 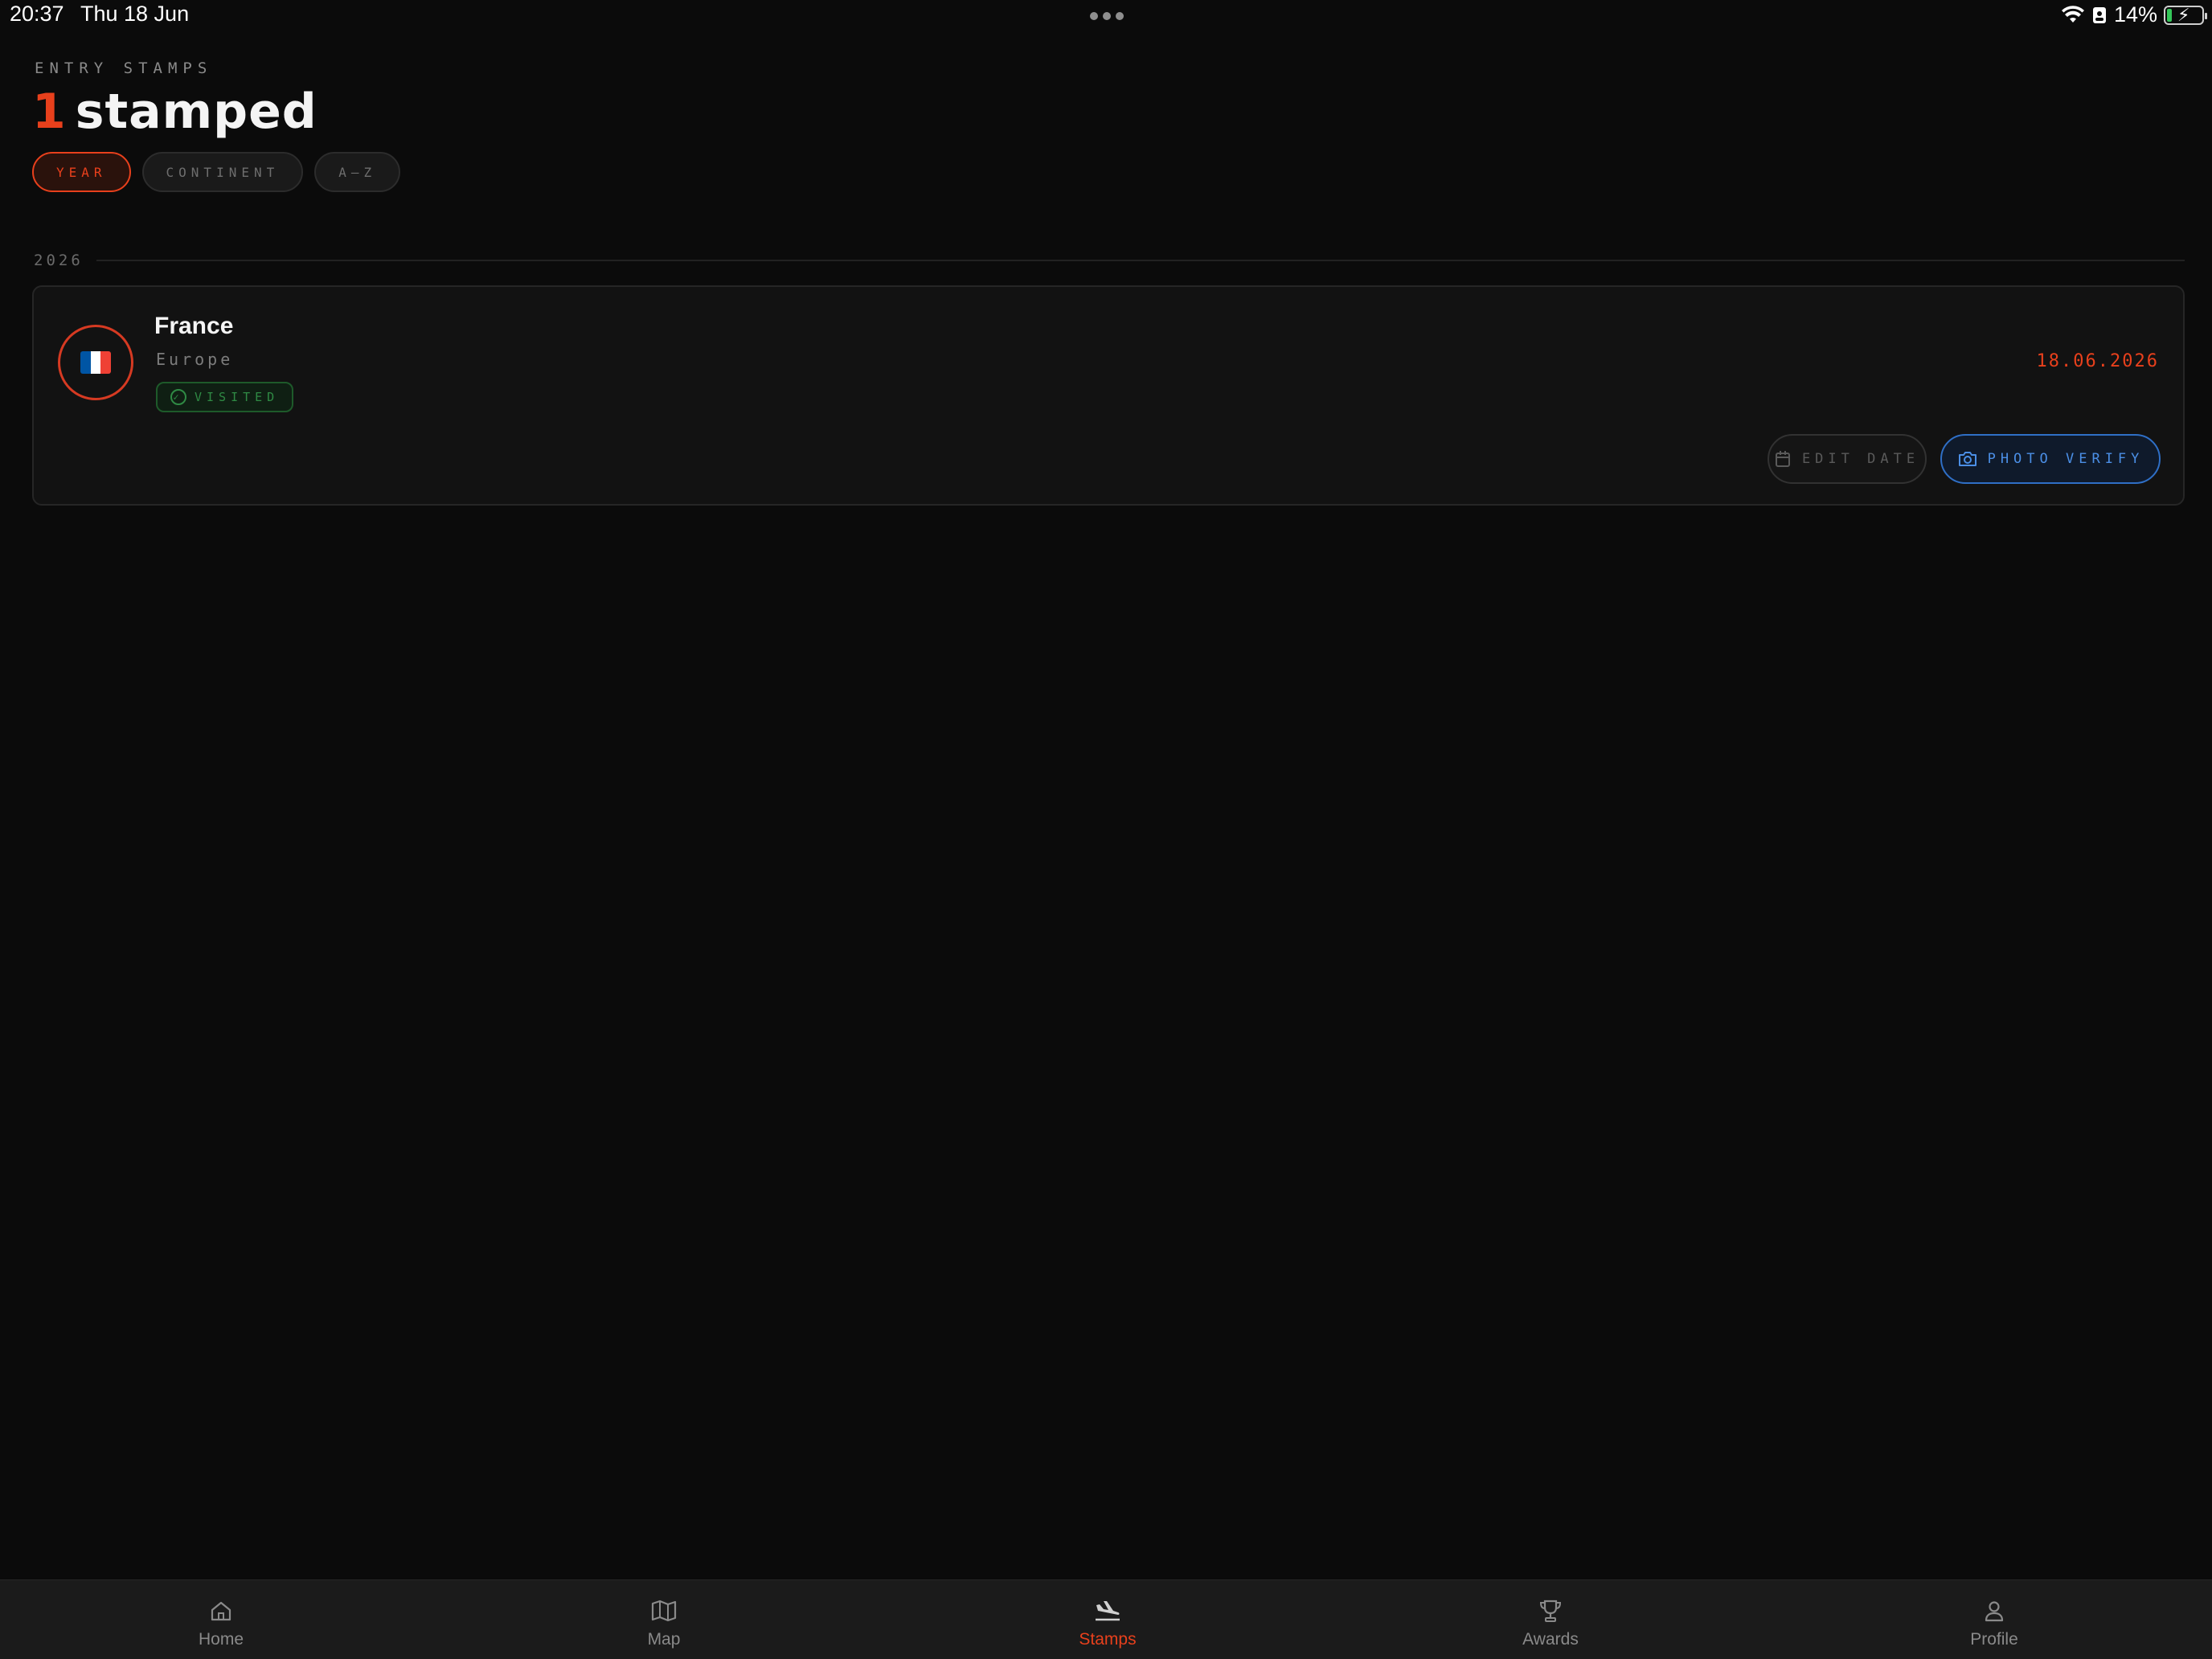 I want to click on trophy-icon, so click(x=1550, y=1611).